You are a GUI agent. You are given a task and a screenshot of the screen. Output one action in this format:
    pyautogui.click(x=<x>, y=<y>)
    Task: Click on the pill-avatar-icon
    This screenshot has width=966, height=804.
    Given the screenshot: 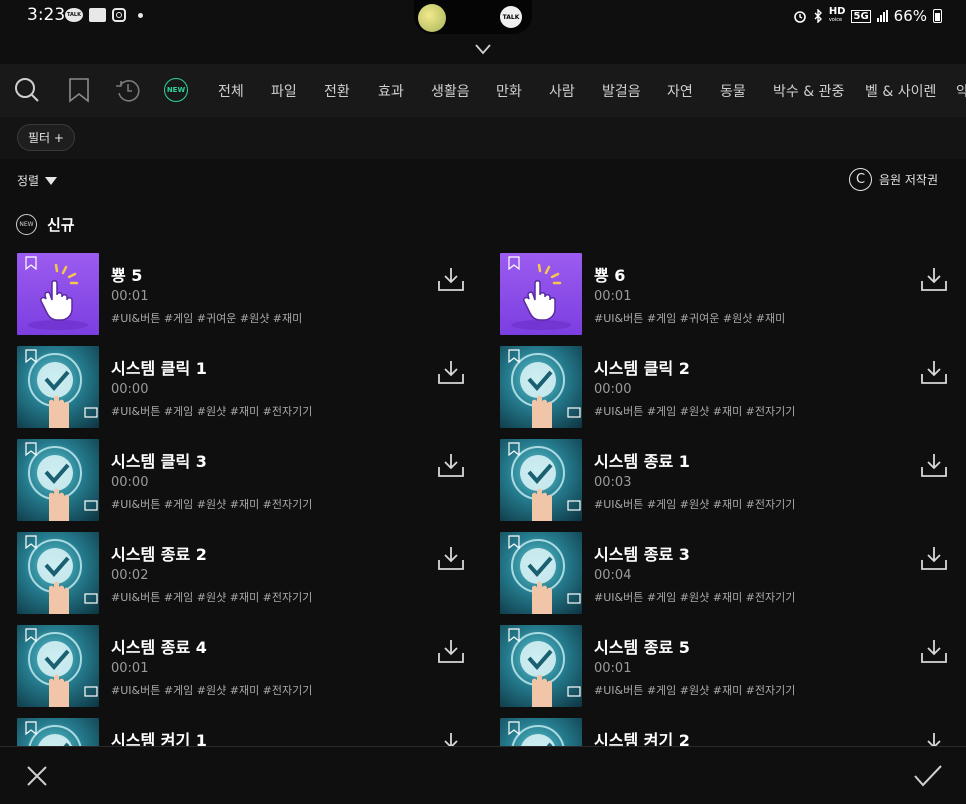 What is the action you would take?
    pyautogui.click(x=432, y=18)
    